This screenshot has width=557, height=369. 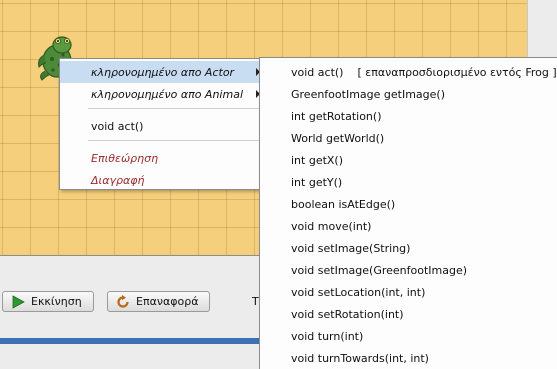 What do you see at coordinates (338, 138) in the screenshot?
I see `submenu-item-label: World getWorld()` at bounding box center [338, 138].